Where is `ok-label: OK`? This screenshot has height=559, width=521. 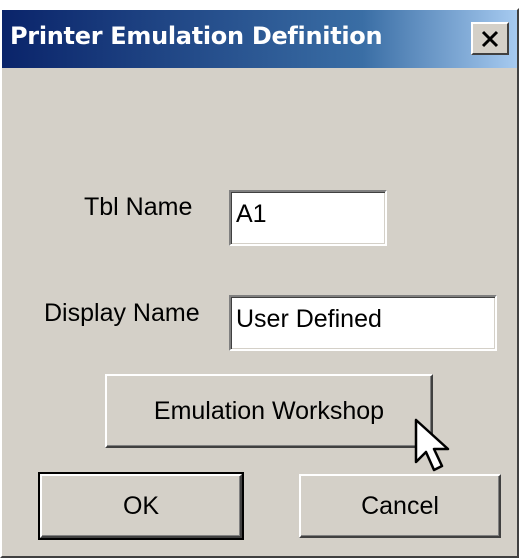
ok-label: OK is located at coordinates (141, 505).